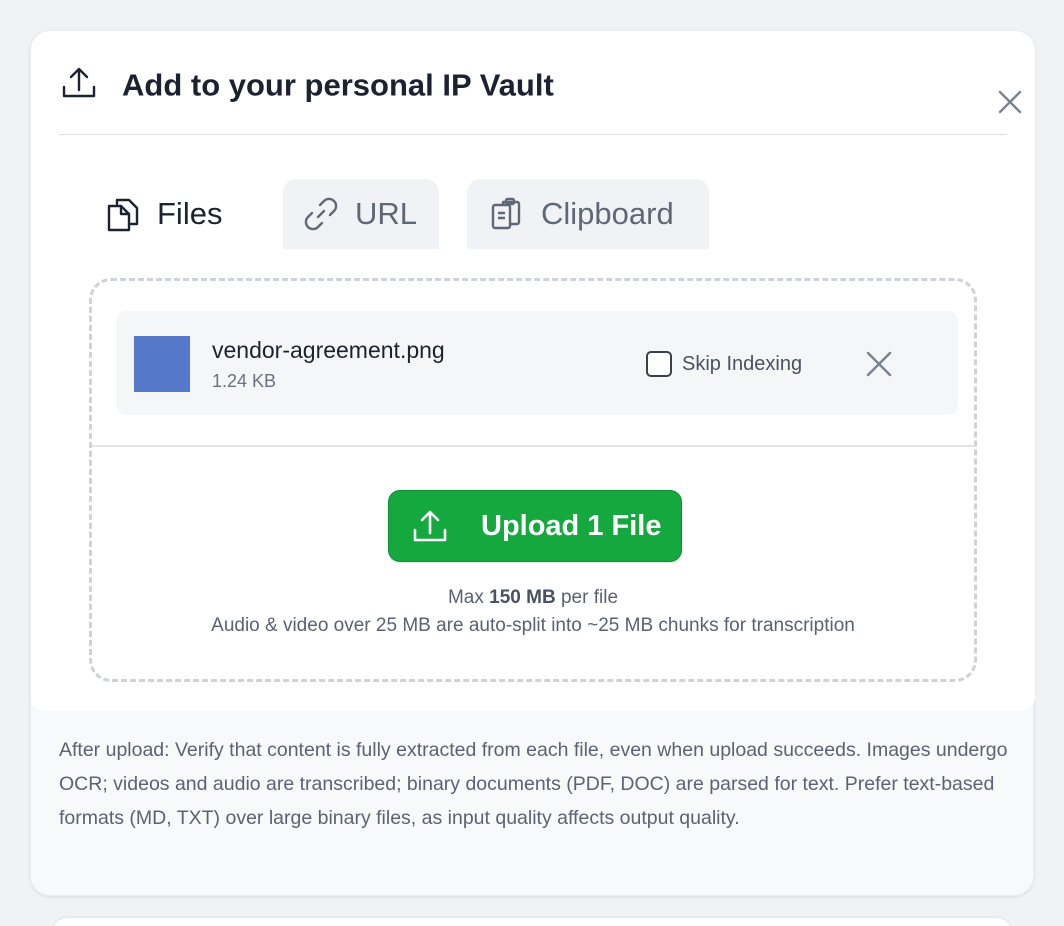 The width and height of the screenshot is (1064, 926). Describe the element at coordinates (506, 213) in the screenshot. I see `clipboard-icon` at that location.